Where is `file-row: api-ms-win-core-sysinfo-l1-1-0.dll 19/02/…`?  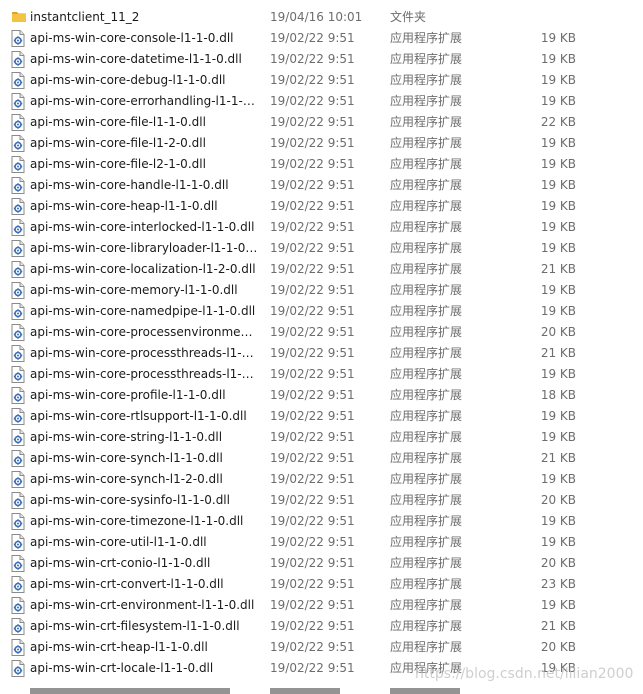
file-row: api-ms-win-core-sysinfo-l1-1-0.dll 19/02/… is located at coordinates (321, 500).